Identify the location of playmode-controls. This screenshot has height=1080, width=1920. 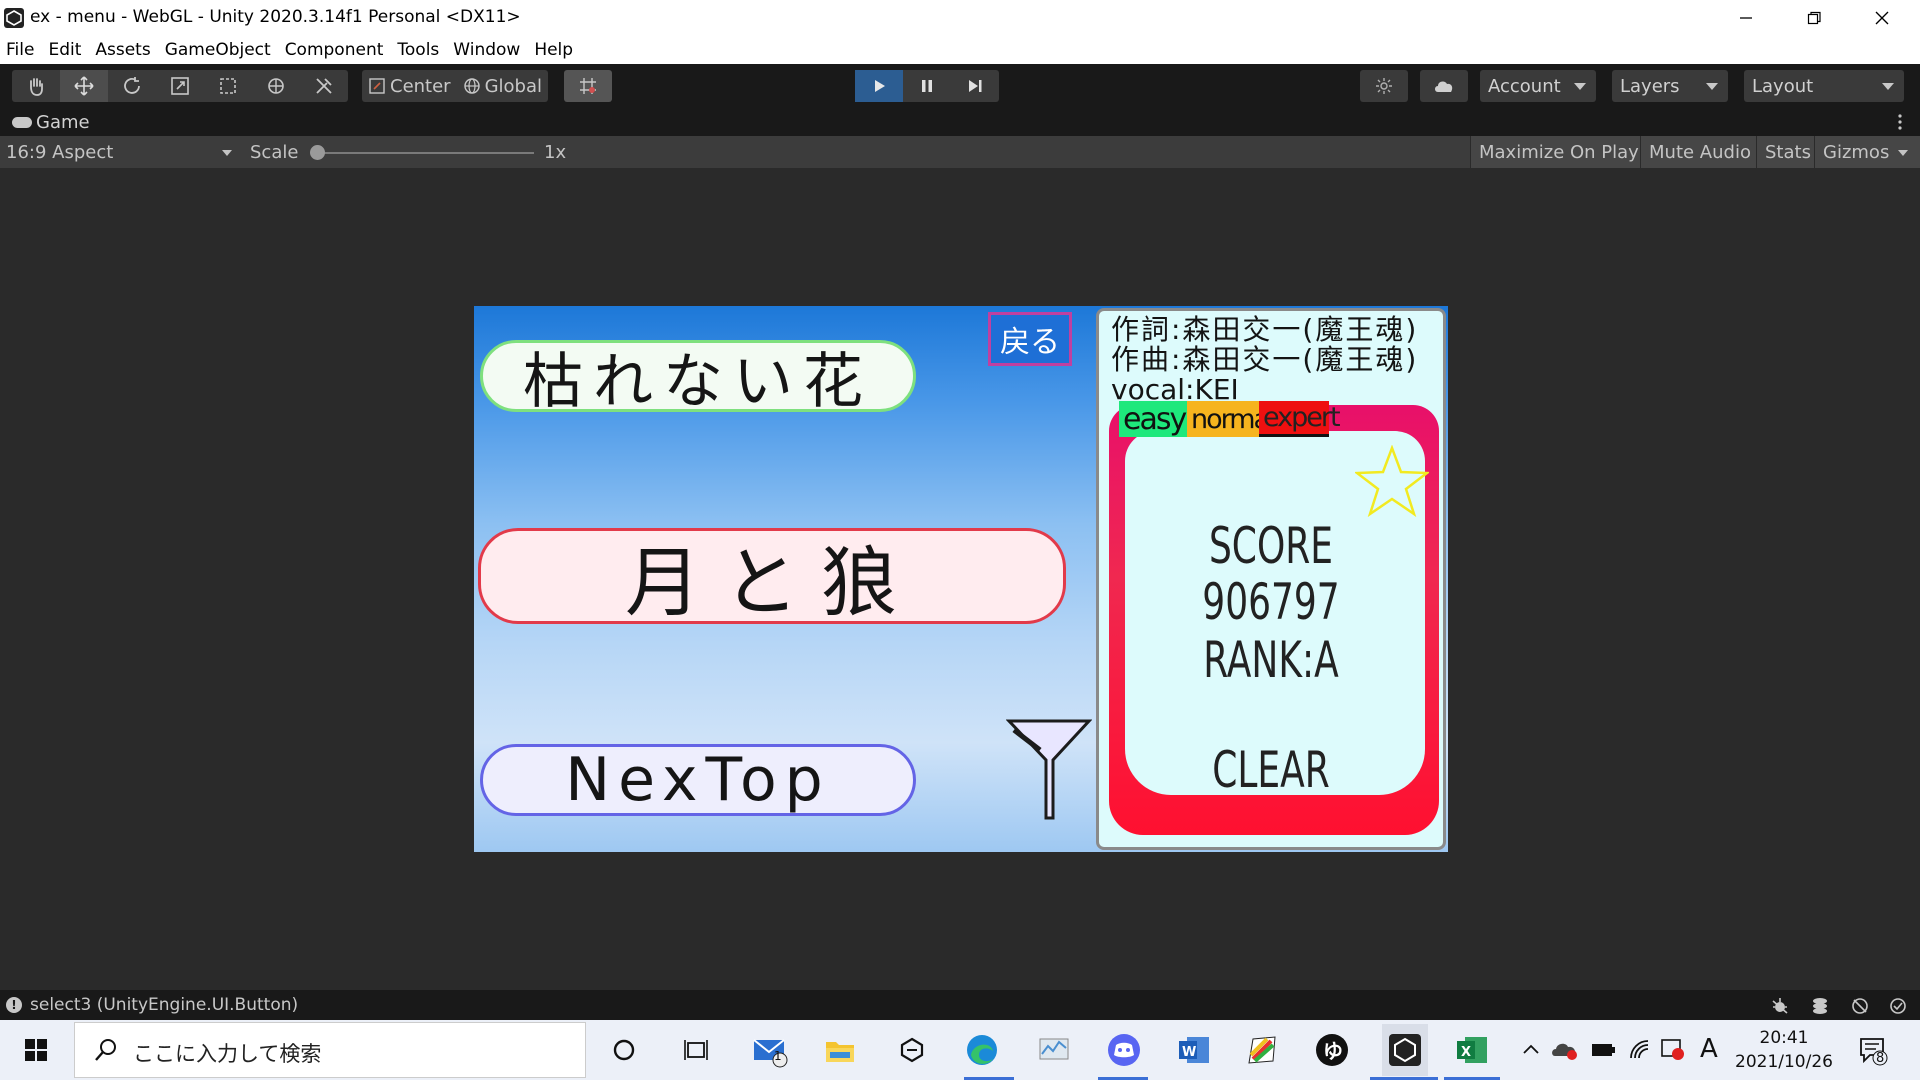
(927, 86).